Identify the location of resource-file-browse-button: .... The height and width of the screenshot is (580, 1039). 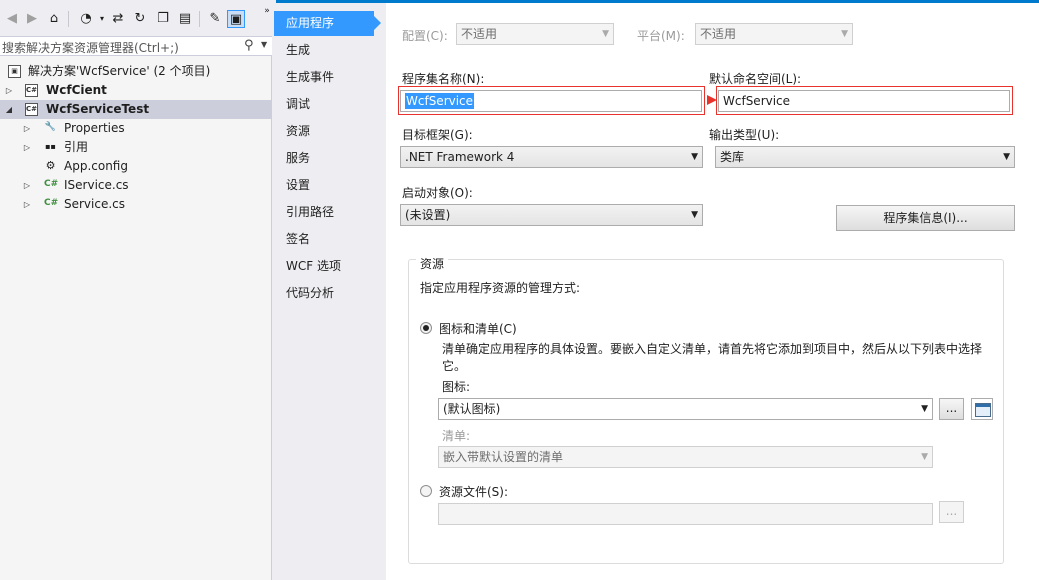
(951, 512).